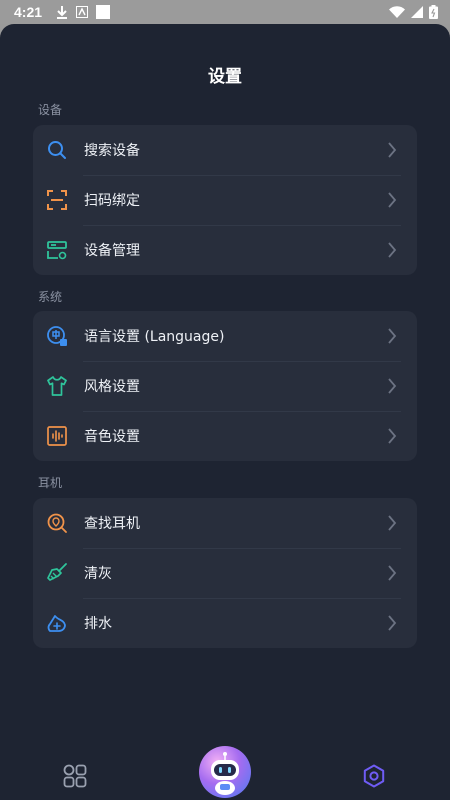 This screenshot has height=800, width=450. I want to click on section-label-system: 系统, so click(50, 297).